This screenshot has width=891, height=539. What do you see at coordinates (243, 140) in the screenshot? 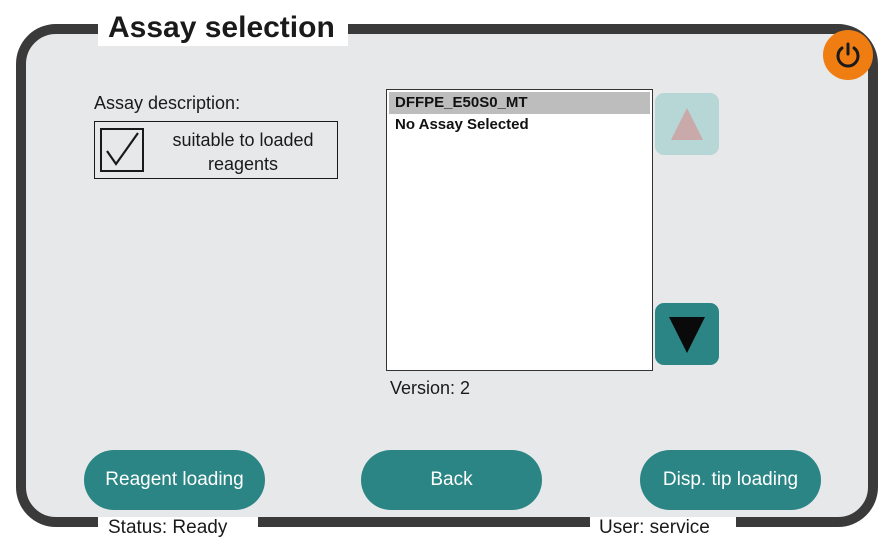
I see `suitable-label-line1: suitable to loaded` at bounding box center [243, 140].